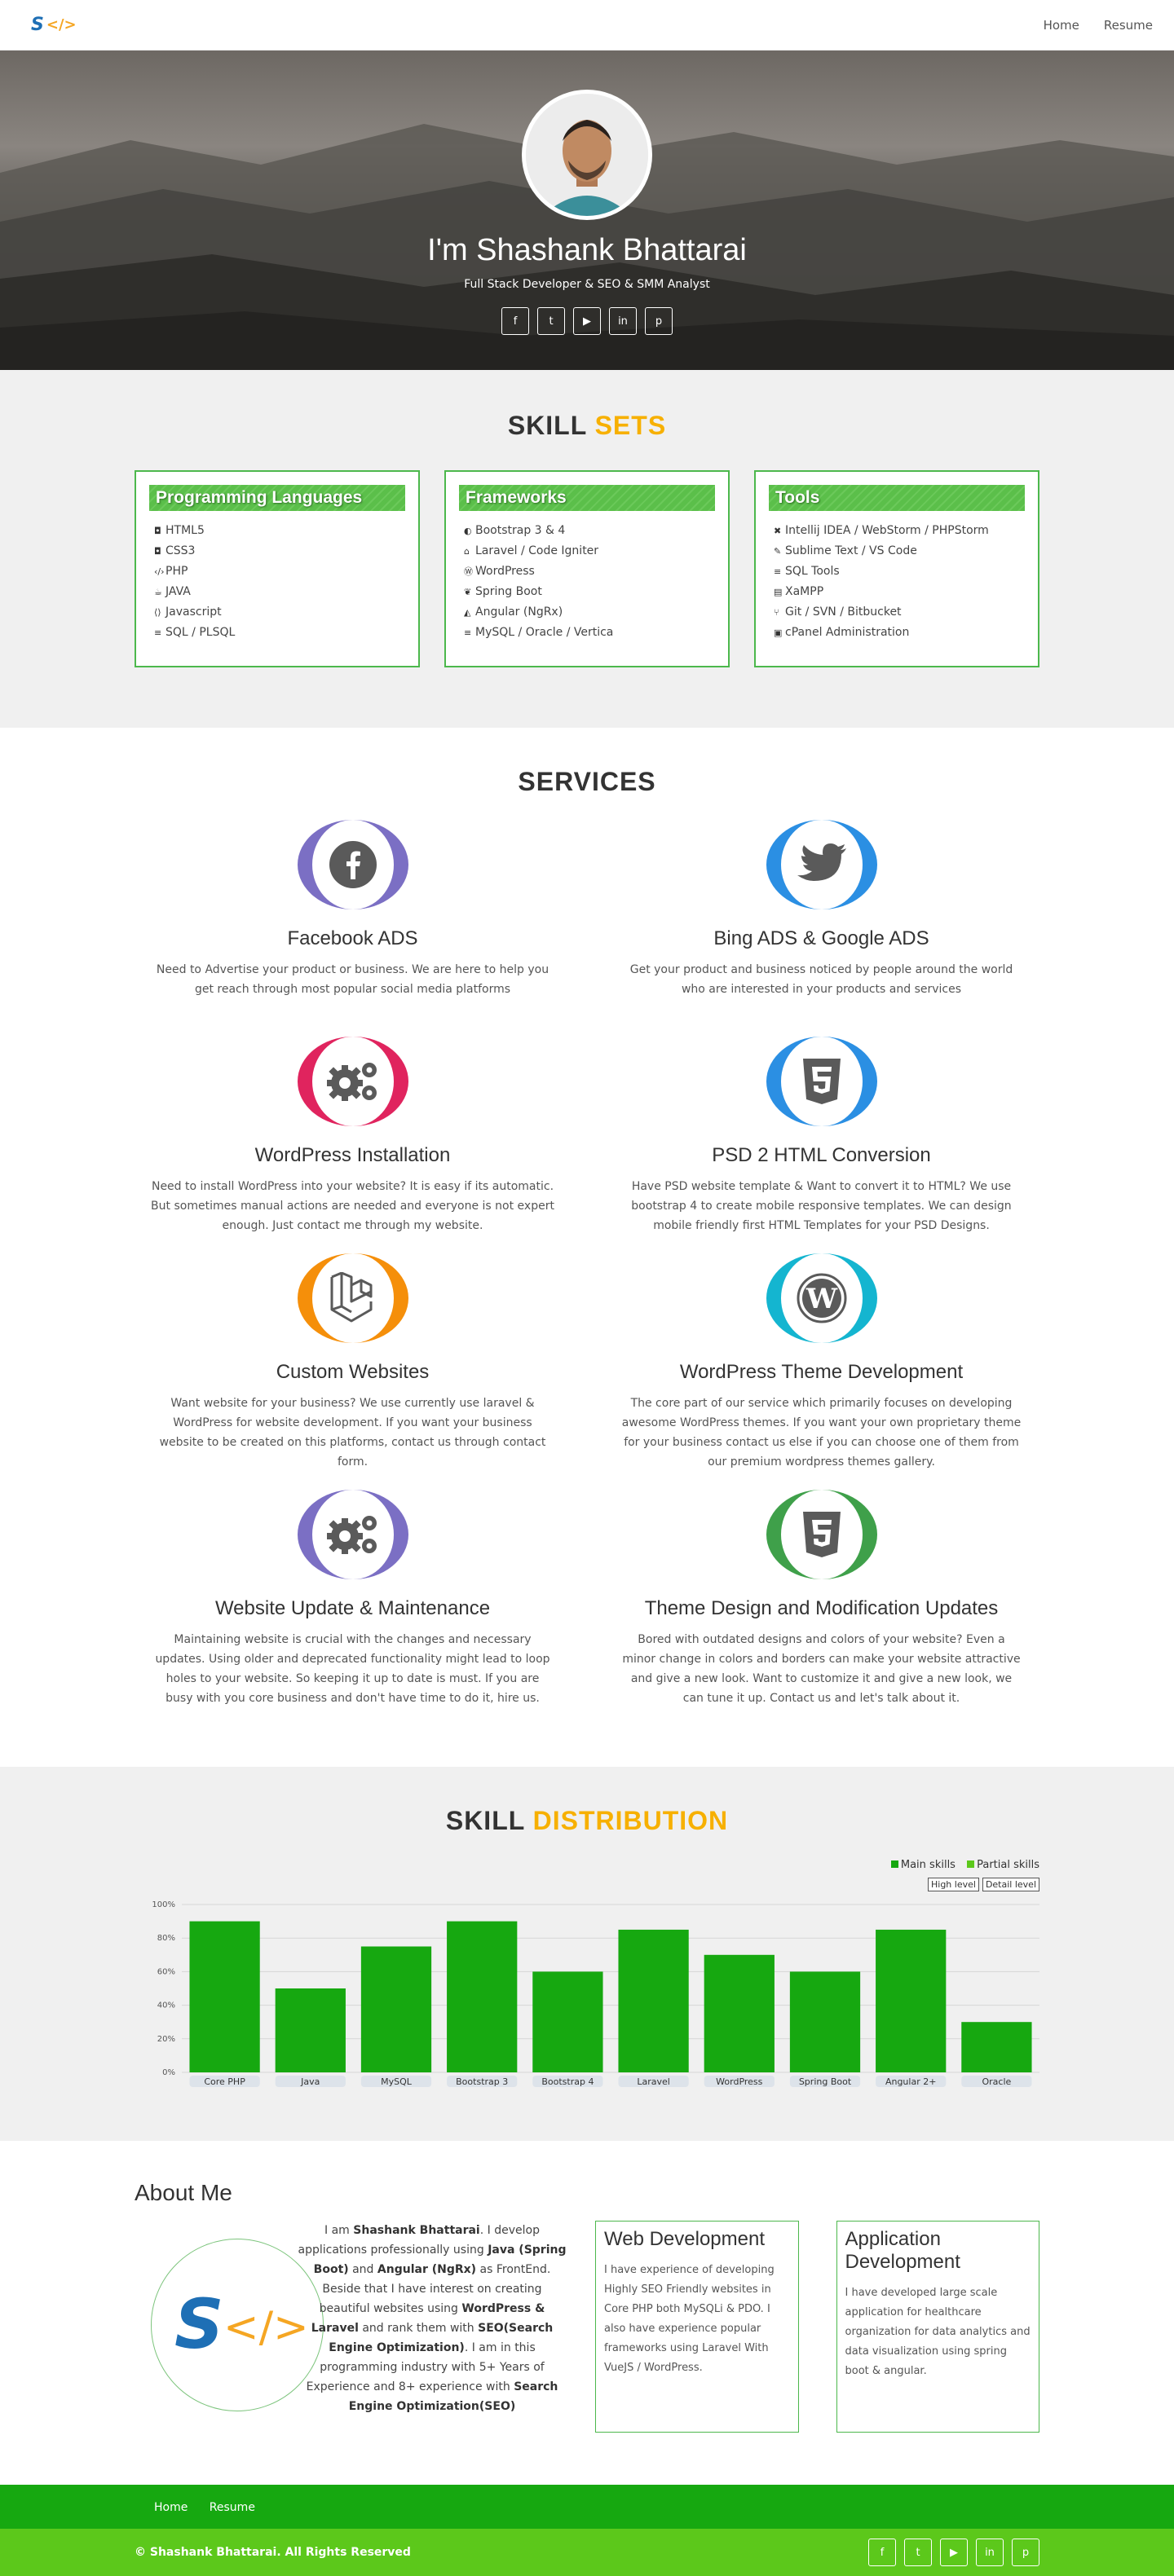  I want to click on code-logo-icon: S </>, so click(240, 2324).